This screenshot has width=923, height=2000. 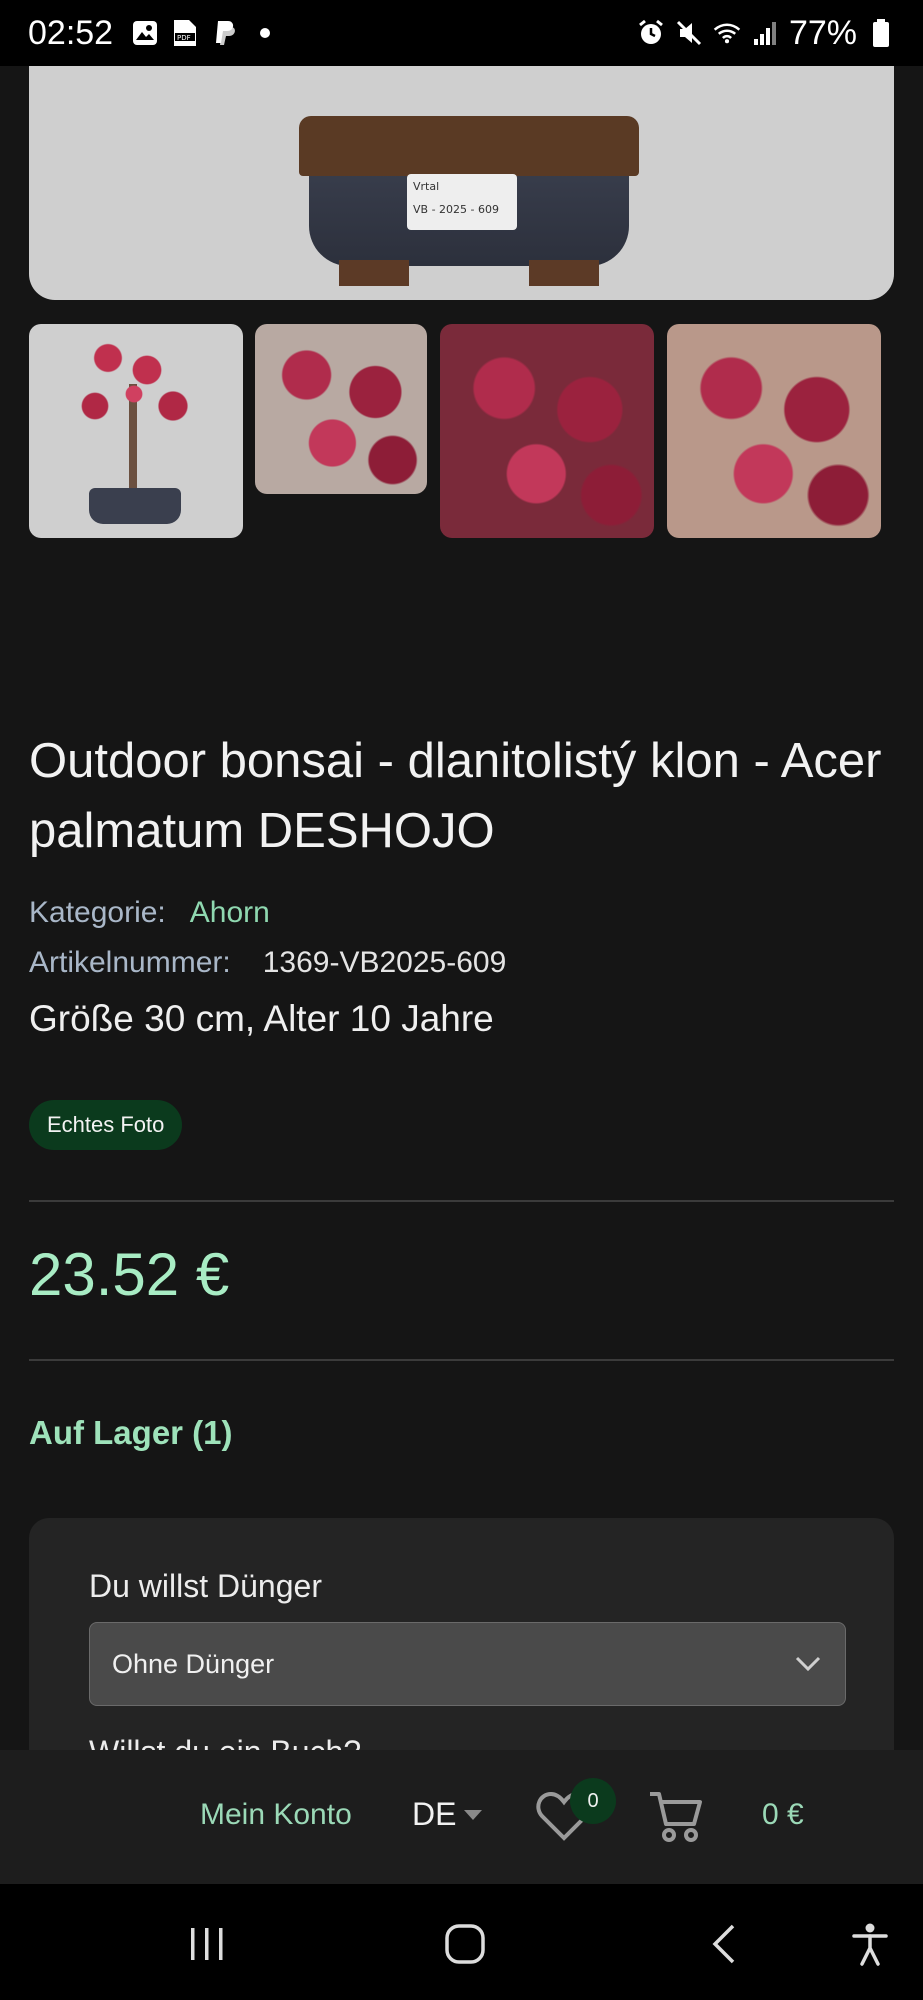 I want to click on pot-label-bottom: VB - 2025 - 609, so click(x=456, y=209).